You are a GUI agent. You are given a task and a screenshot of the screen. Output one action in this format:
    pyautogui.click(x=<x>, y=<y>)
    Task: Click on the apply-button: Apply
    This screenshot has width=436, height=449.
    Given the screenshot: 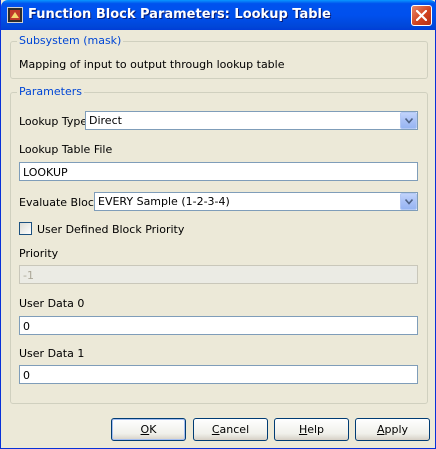 What is the action you would take?
    pyautogui.click(x=392, y=429)
    